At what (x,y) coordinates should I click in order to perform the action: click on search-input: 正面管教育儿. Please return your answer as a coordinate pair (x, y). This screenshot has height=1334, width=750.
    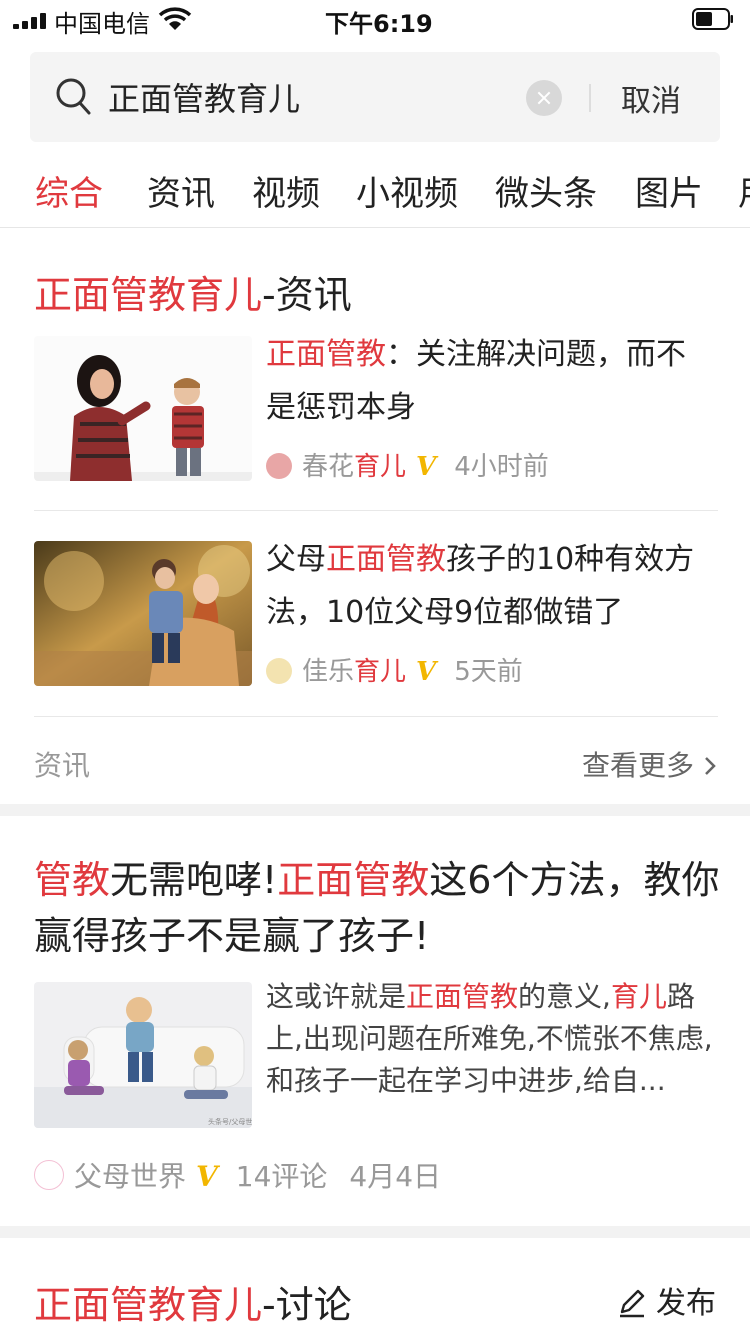
    Looking at the image, I should click on (204, 97).